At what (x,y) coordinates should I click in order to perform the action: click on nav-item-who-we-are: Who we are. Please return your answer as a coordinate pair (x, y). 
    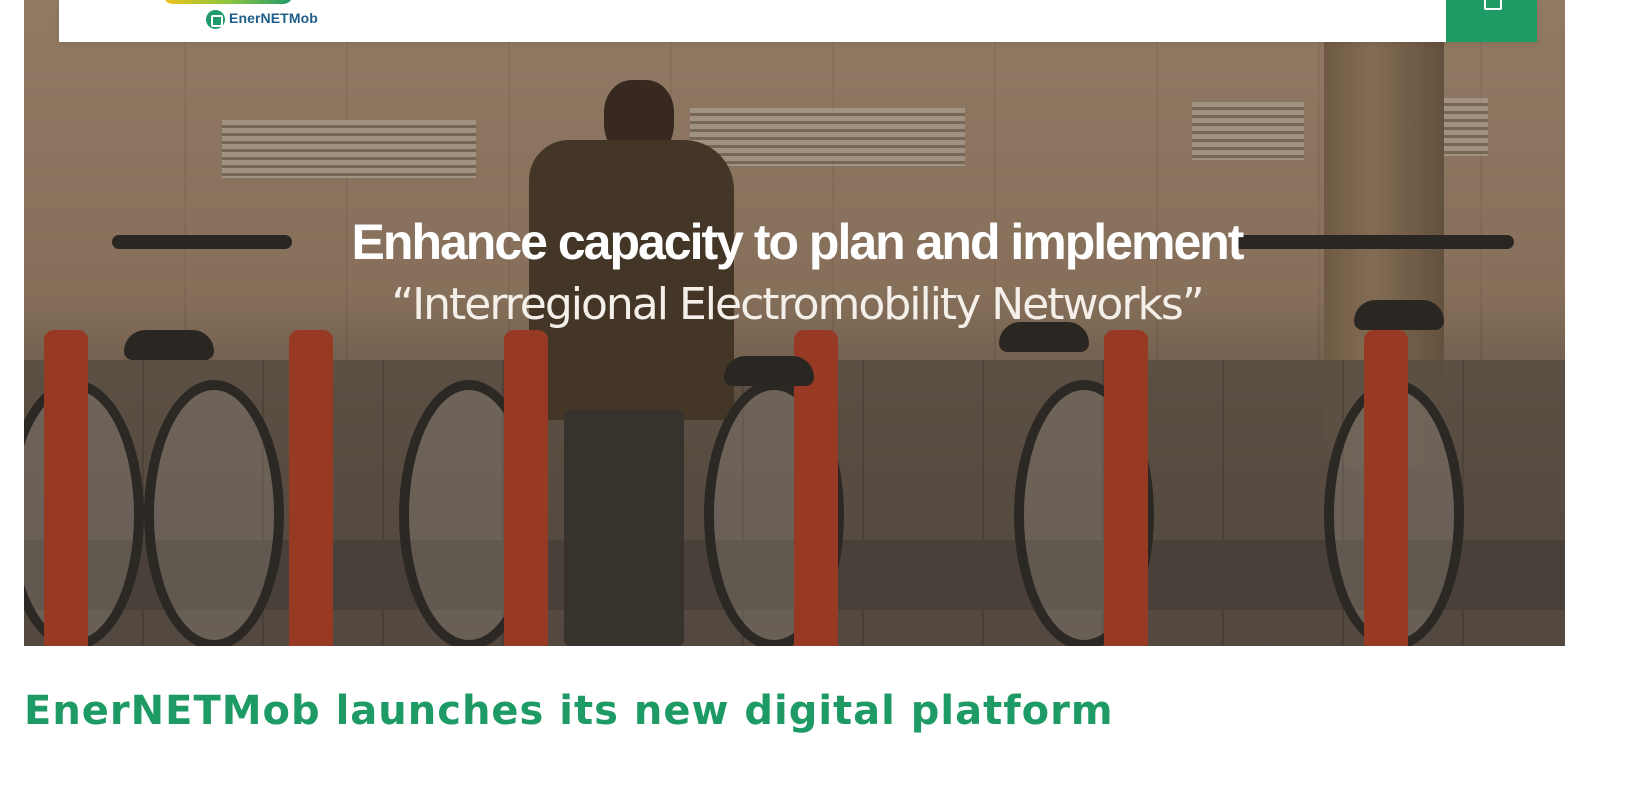
    Looking at the image, I should click on (628, 5).